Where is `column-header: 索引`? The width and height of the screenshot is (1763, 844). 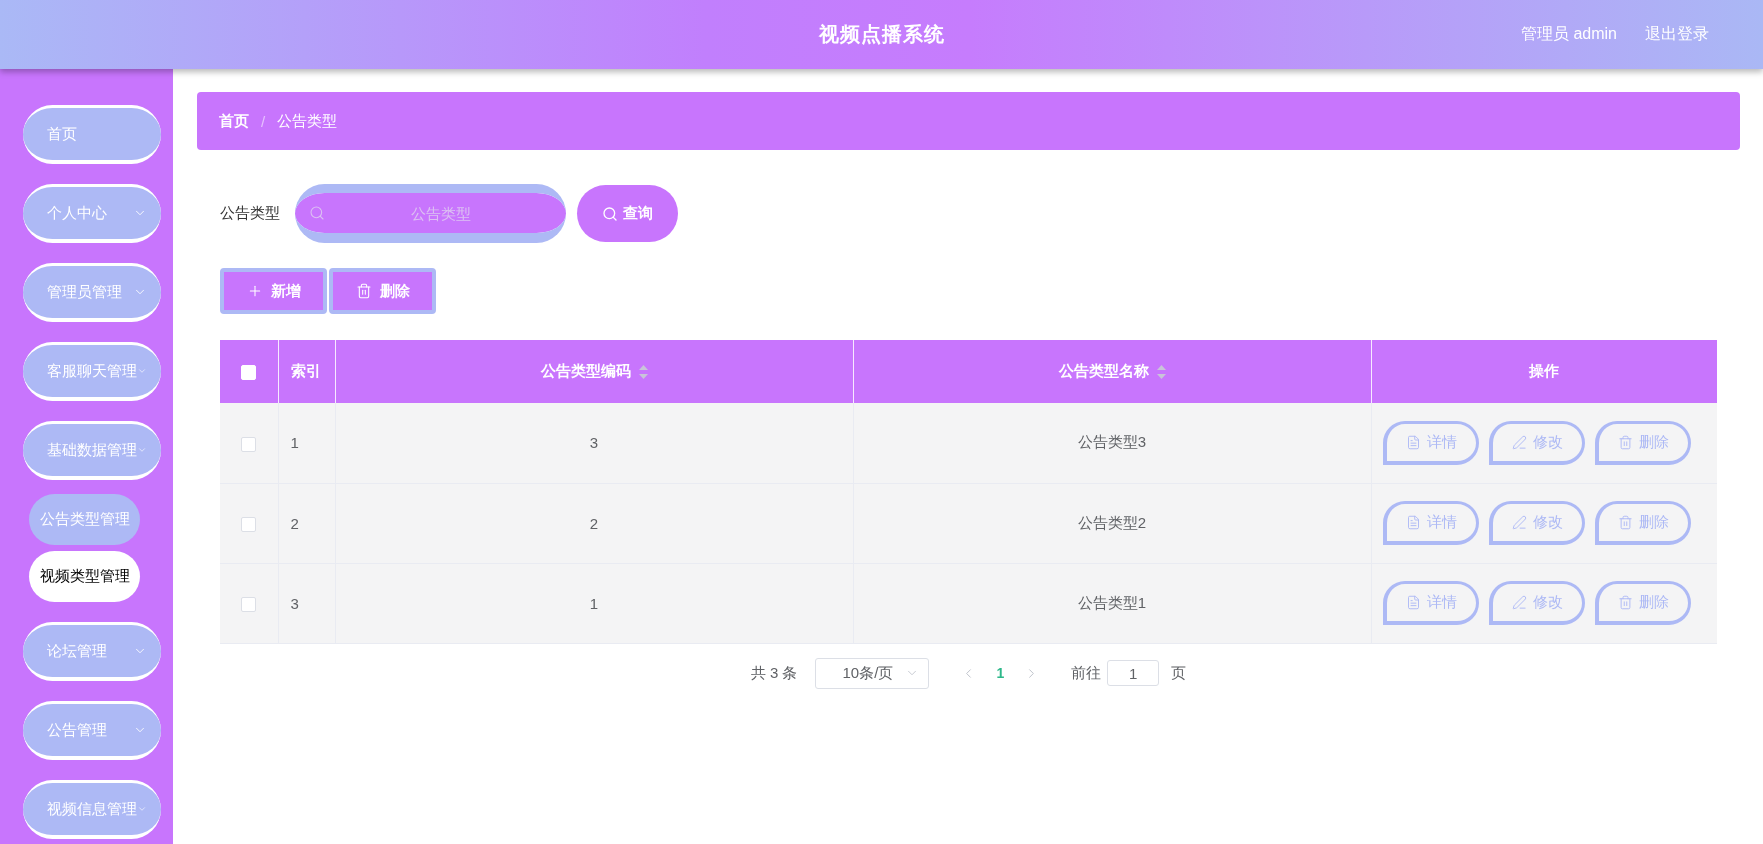 column-header: 索引 is located at coordinates (305, 371).